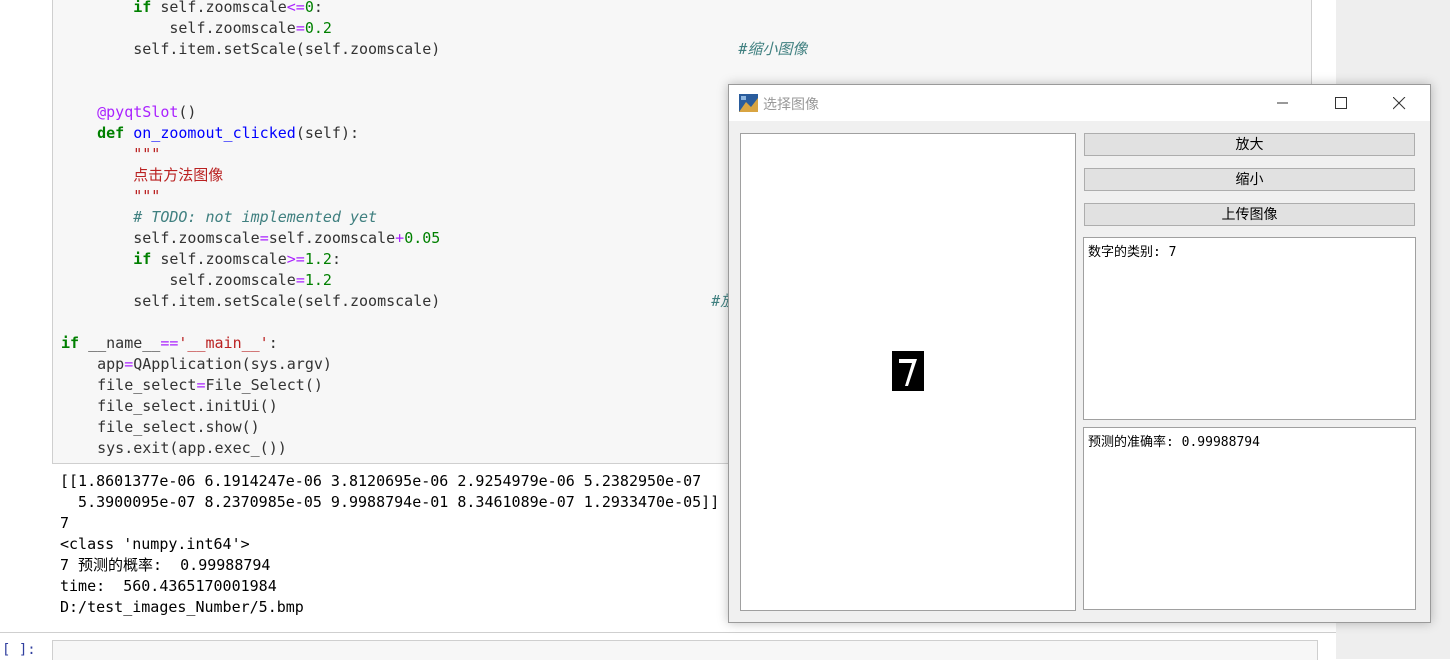 The height and width of the screenshot is (660, 1450). Describe the element at coordinates (187, 112) in the screenshot. I see `code-token: ()` at that location.